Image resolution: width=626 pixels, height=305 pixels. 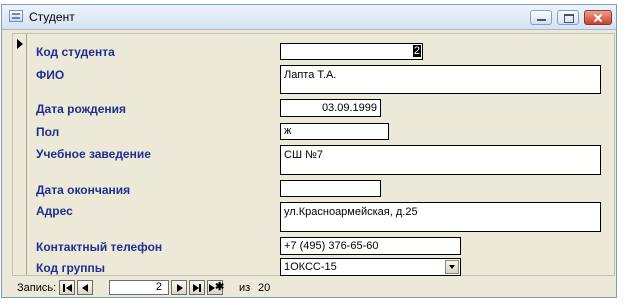 What do you see at coordinates (81, 109) in the screenshot?
I see `data-rozhdeniya-label: Дата рождения` at bounding box center [81, 109].